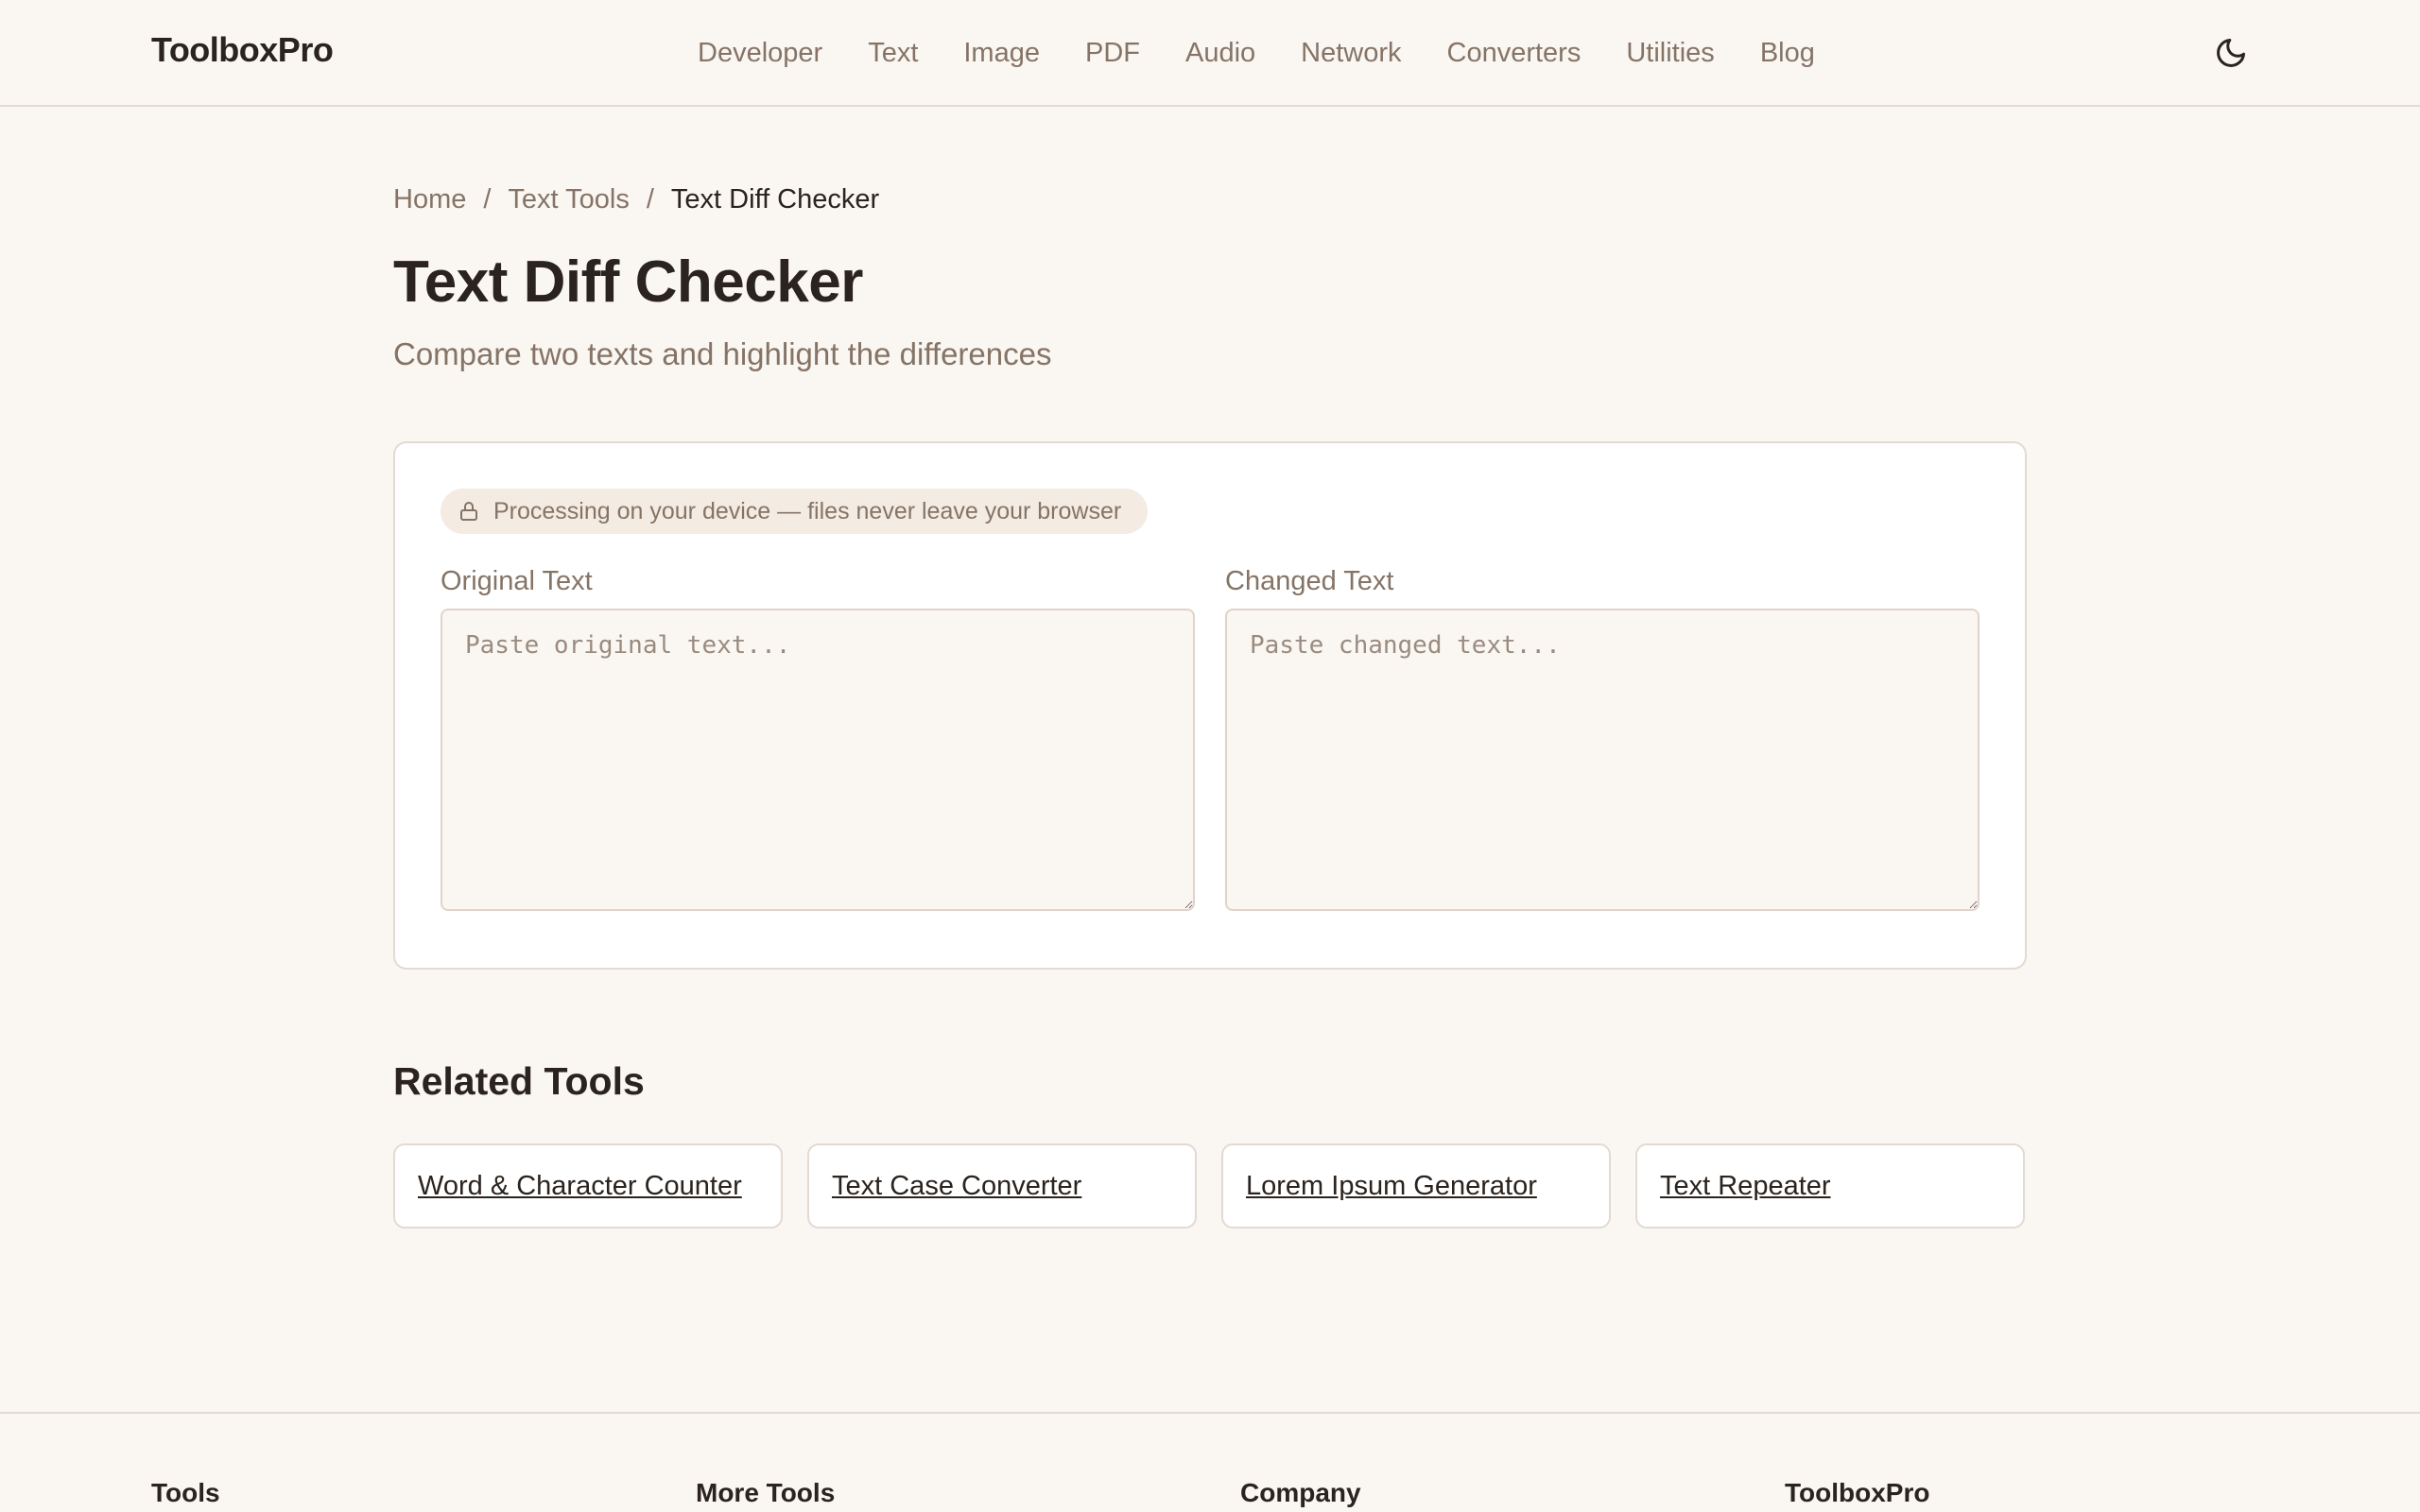 This screenshot has height=1512, width=2420. I want to click on footer-heading-more-tools: More Tools, so click(766, 1492).